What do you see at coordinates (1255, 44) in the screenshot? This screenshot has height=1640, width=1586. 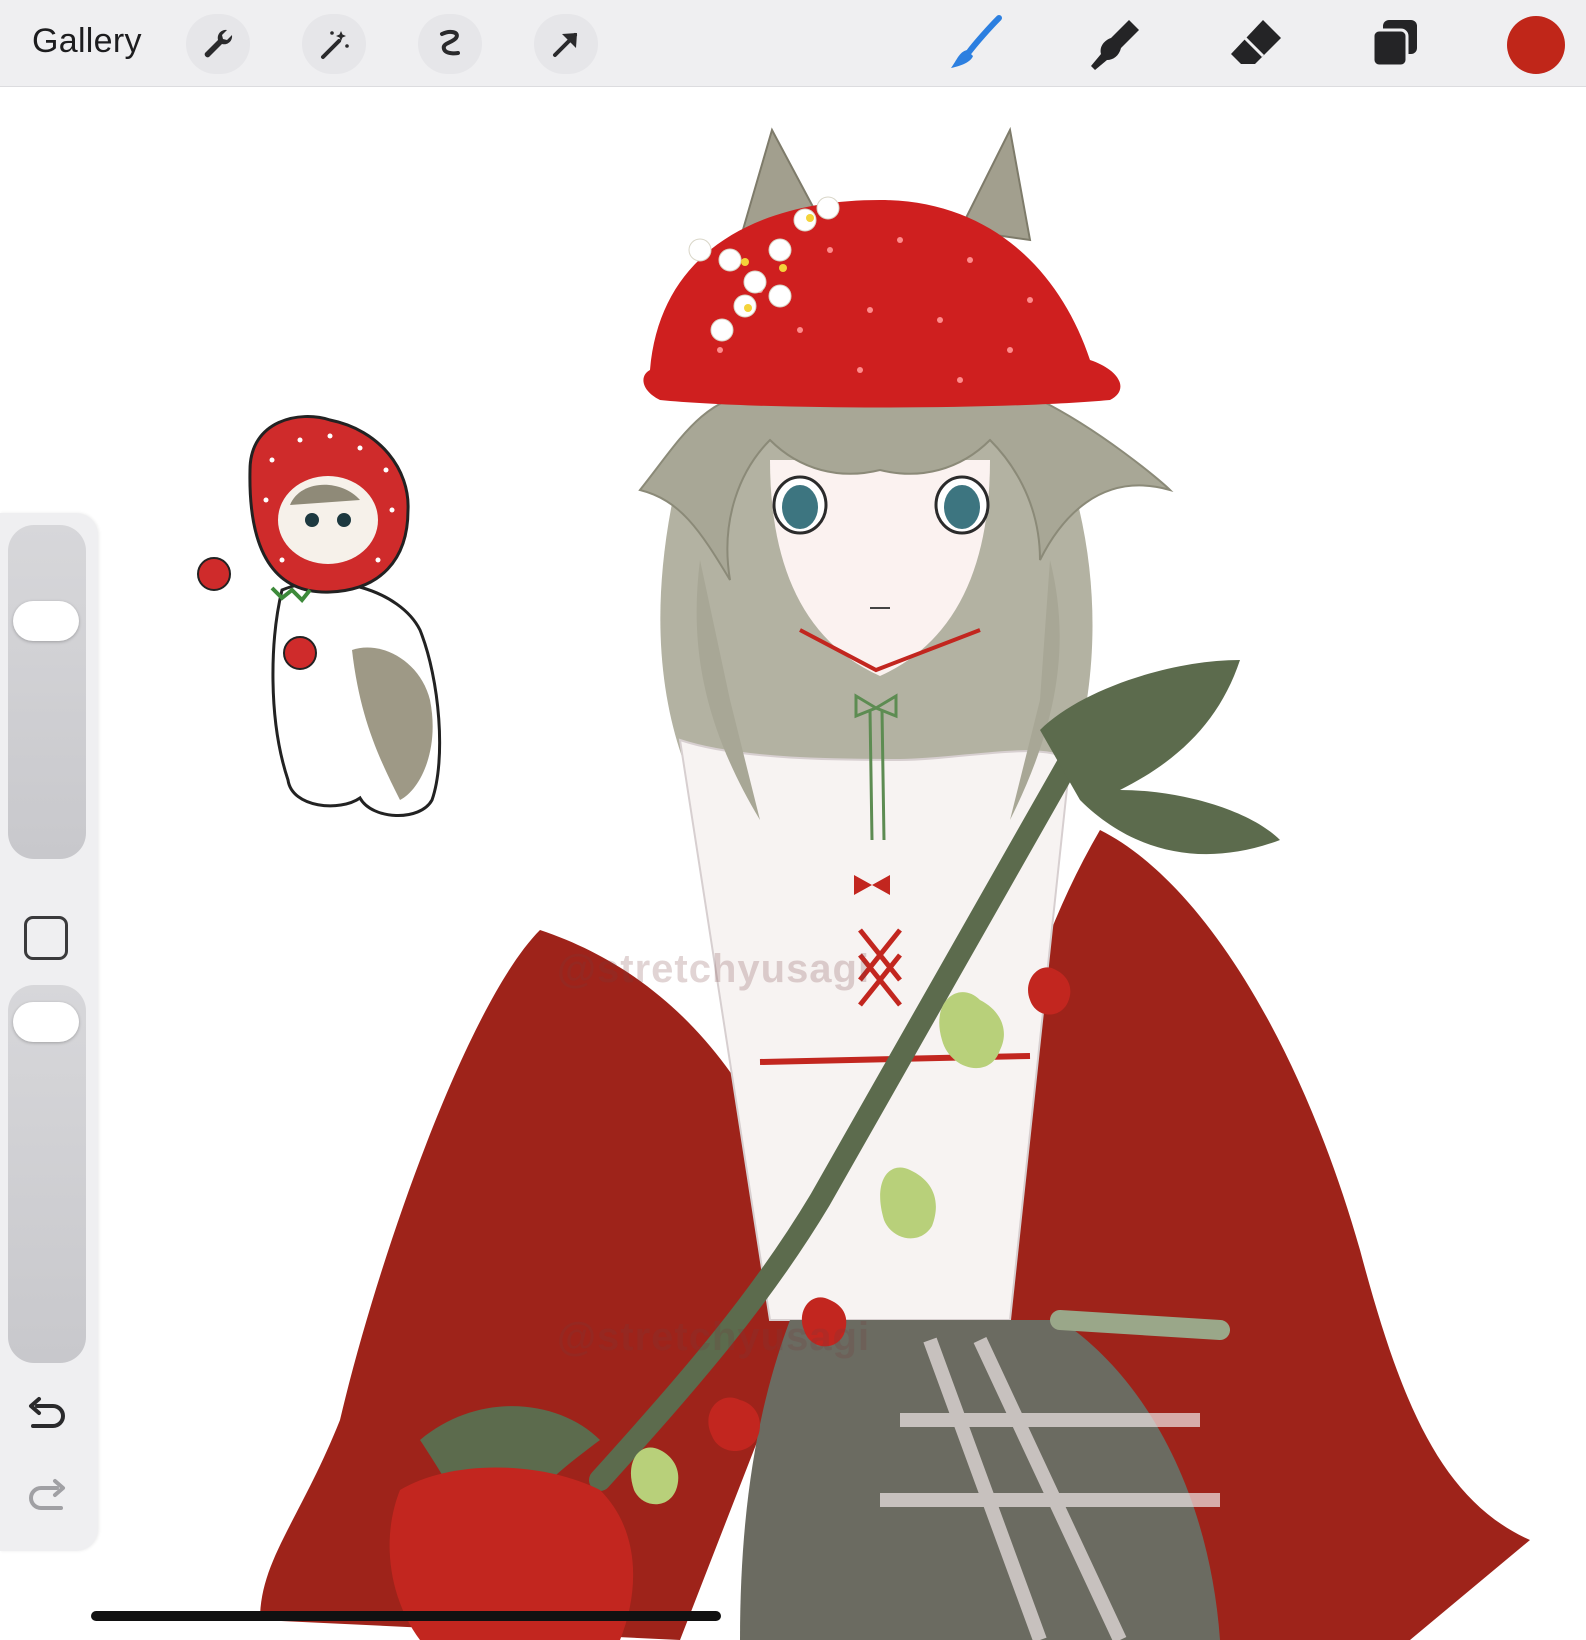 I see `eraser-icon` at bounding box center [1255, 44].